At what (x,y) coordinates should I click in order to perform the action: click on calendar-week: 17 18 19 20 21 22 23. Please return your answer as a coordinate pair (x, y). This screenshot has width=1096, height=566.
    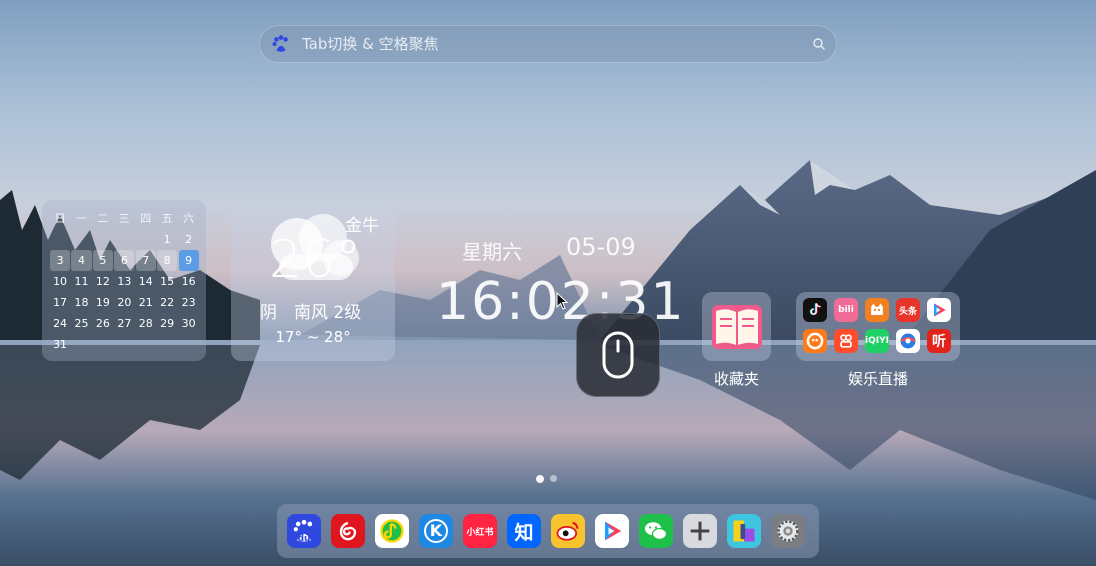
    Looking at the image, I should click on (125, 302).